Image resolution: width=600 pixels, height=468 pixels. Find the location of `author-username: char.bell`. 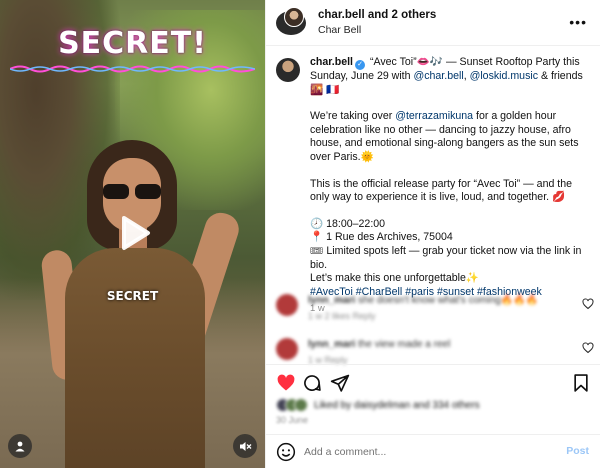

author-username: char.bell is located at coordinates (341, 15).